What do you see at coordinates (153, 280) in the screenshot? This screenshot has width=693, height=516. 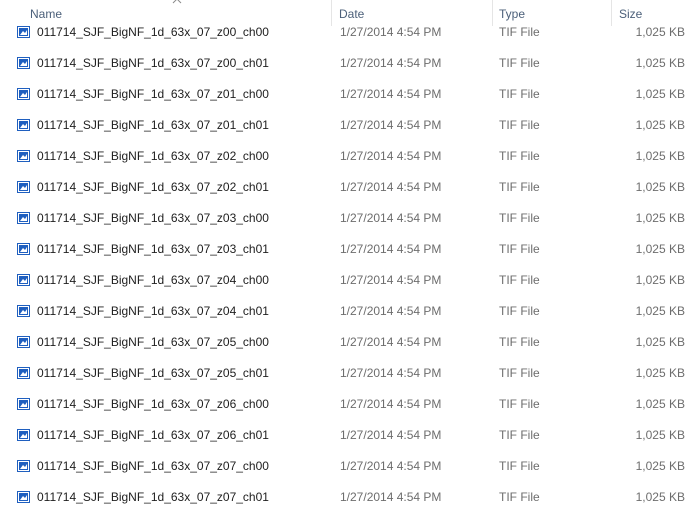 I see `file-name: 011714_SJF_BigNF_1d_63x_07_z04_ch00` at bounding box center [153, 280].